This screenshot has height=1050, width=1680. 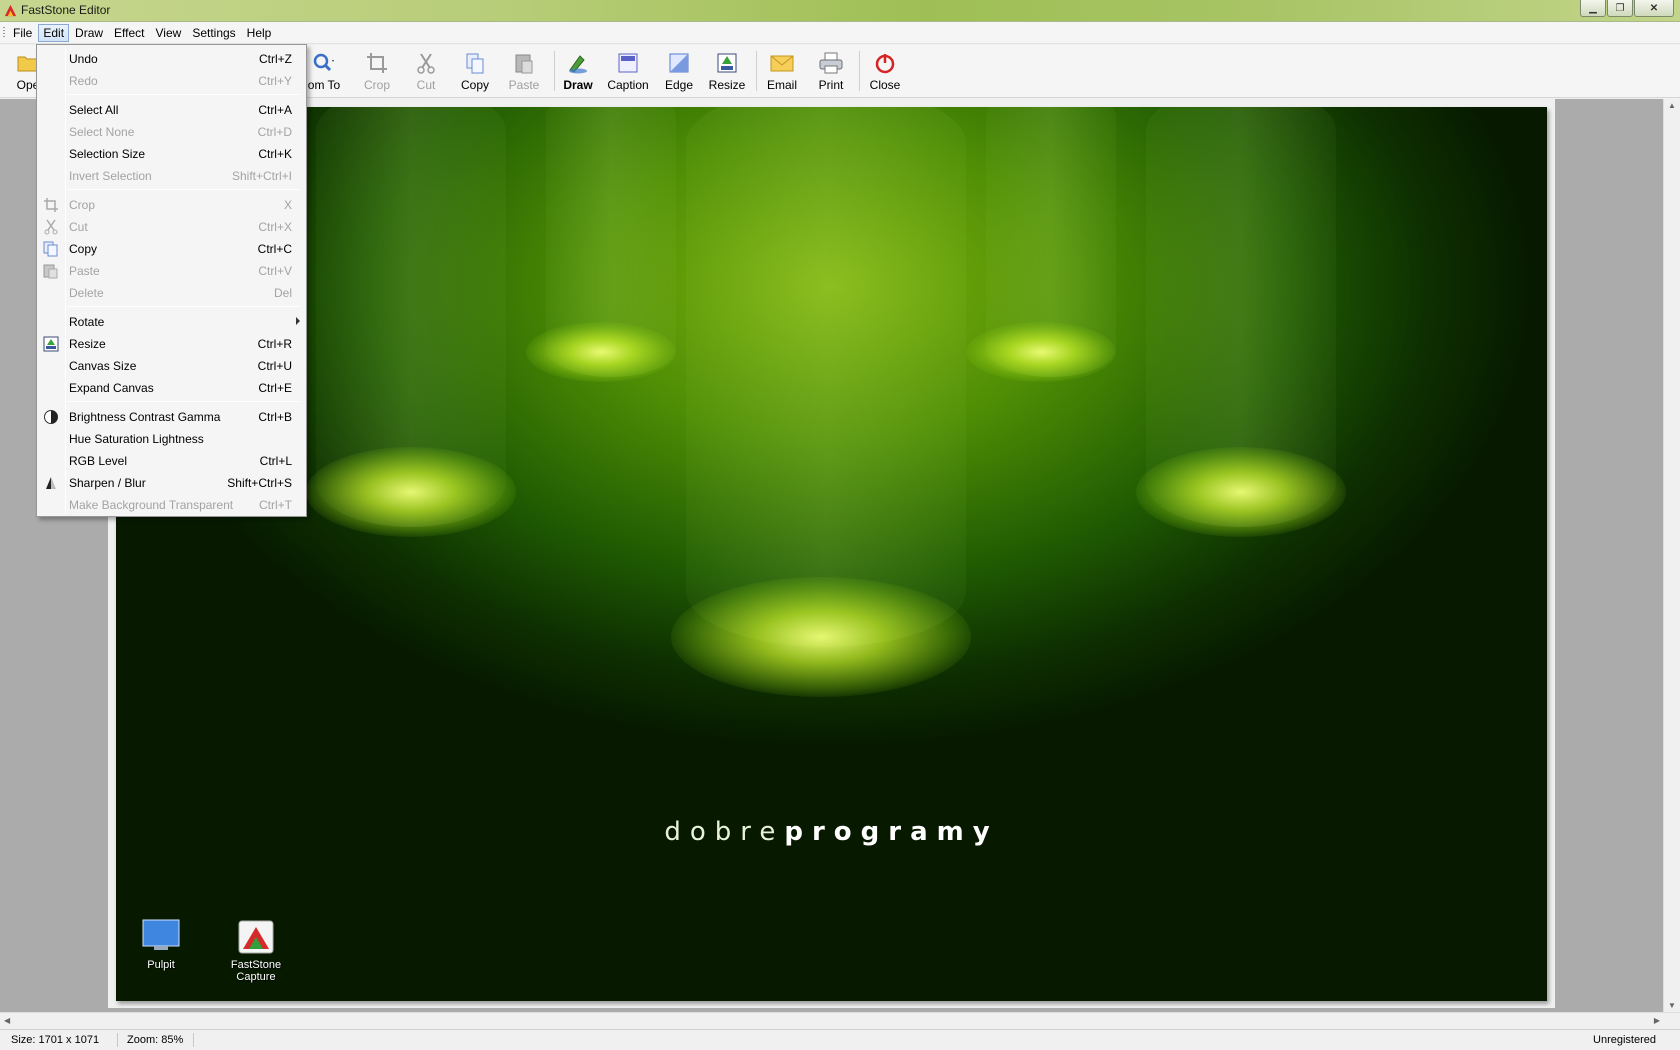 I want to click on menu-item-label: Undo, so click(x=83, y=59).